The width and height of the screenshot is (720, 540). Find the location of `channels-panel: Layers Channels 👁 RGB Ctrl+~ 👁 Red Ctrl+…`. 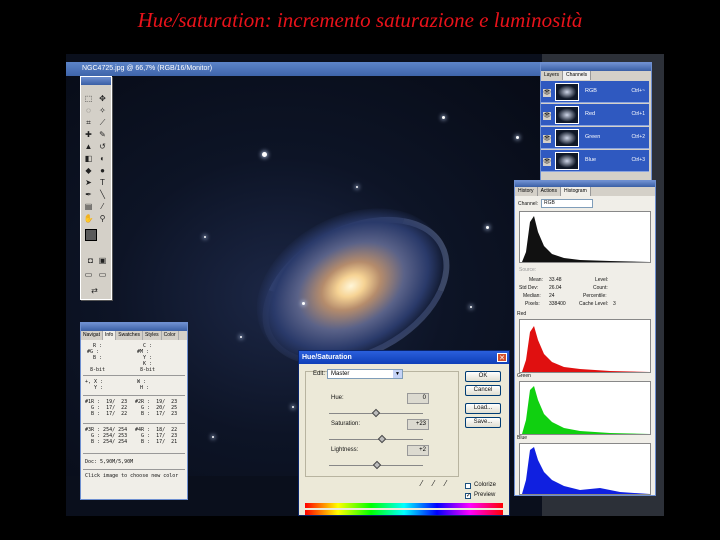

channels-panel: Layers Channels 👁 RGB Ctrl+~ 👁 Red Ctrl+… is located at coordinates (596, 122).